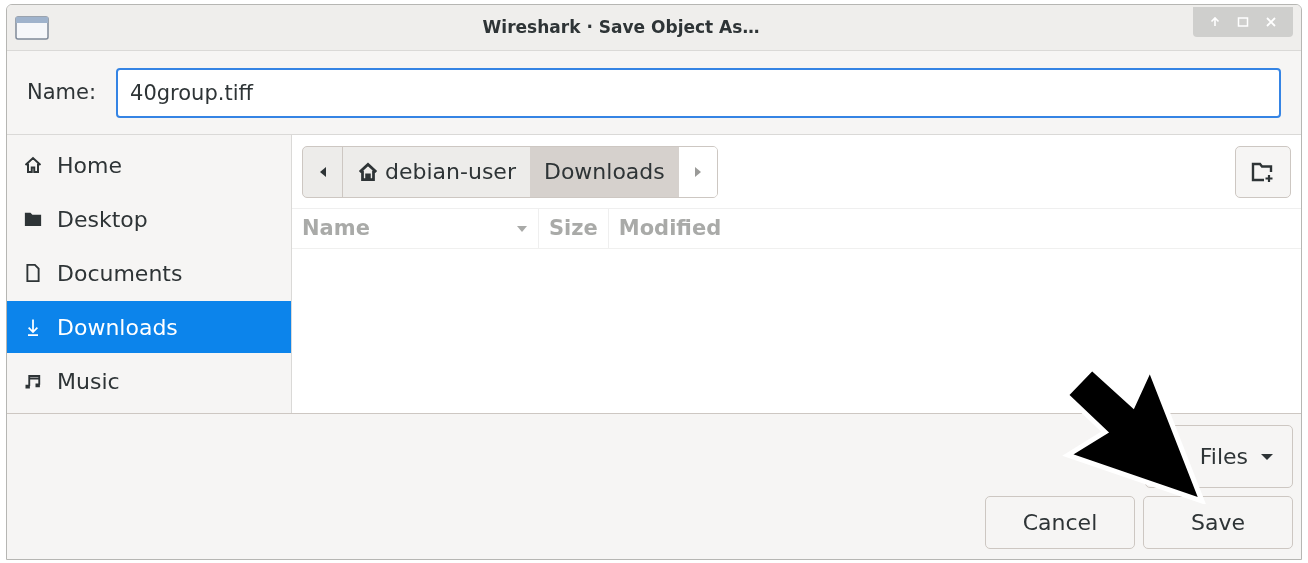  I want to click on path-segment-button: Downloads, so click(604, 171).